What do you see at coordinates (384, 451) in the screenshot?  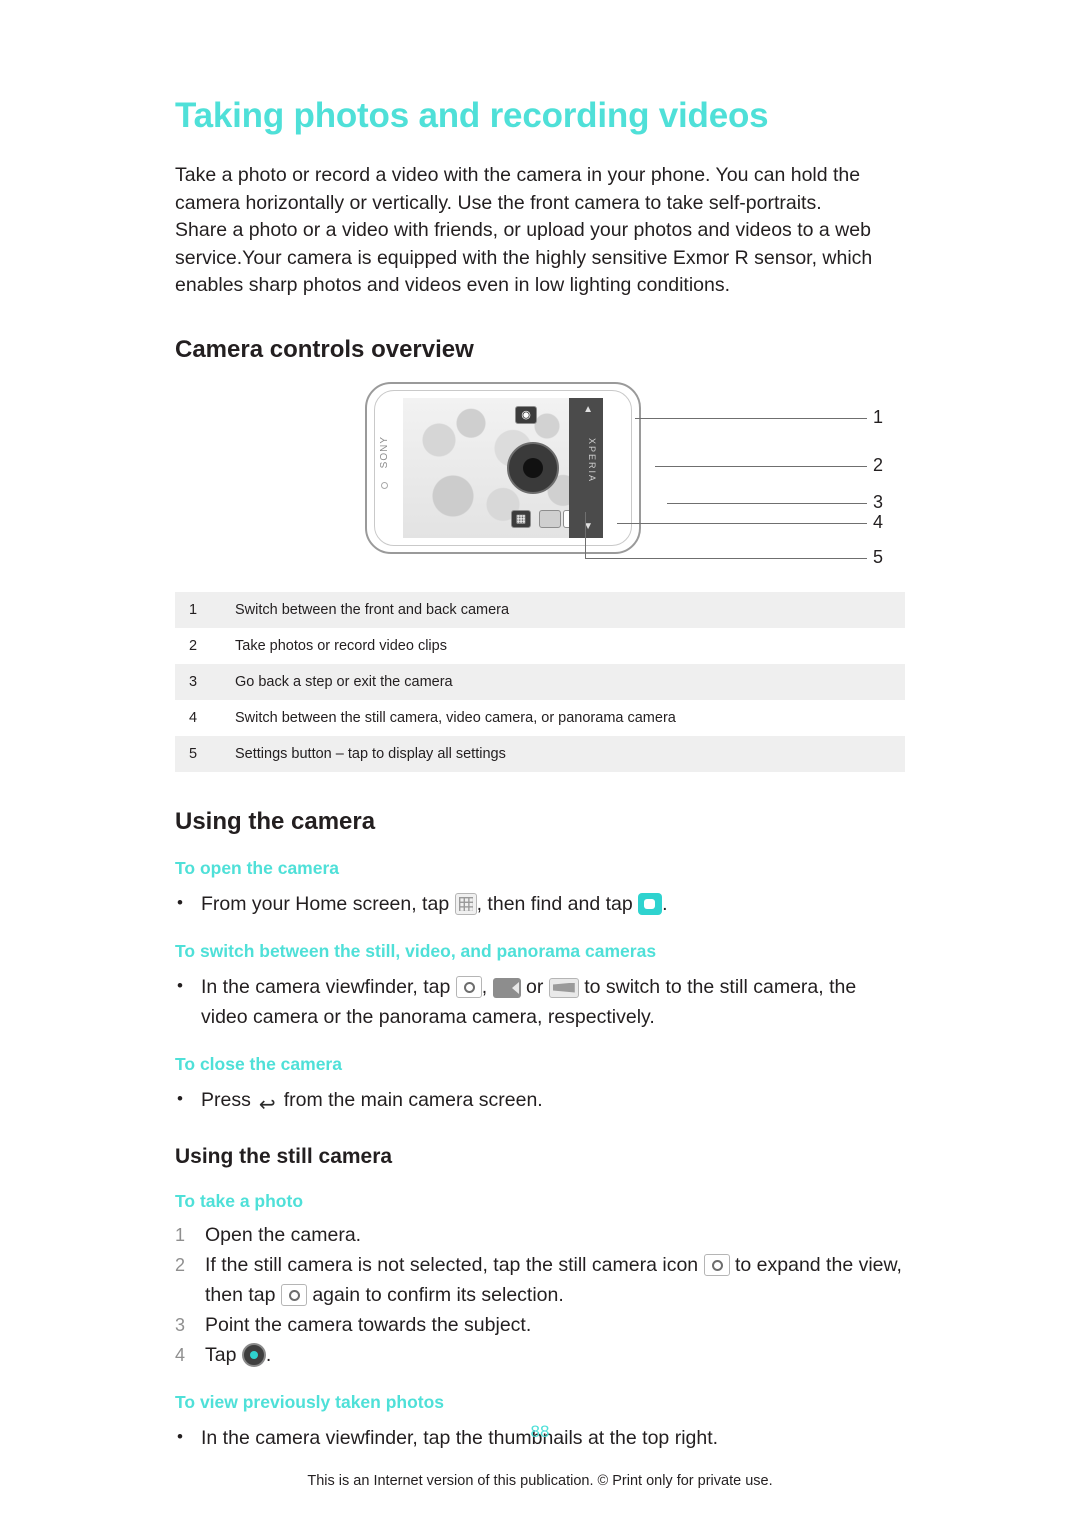 I see `sony-brand-label: SONY` at bounding box center [384, 451].